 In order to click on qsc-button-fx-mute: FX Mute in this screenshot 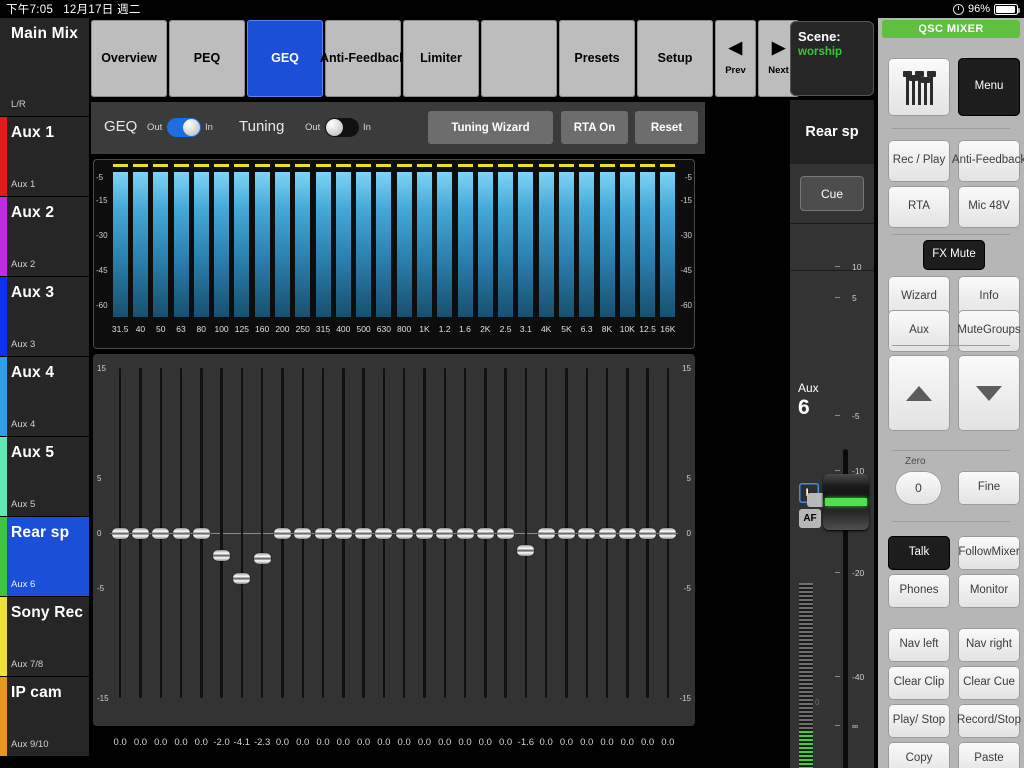, I will do `click(954, 255)`.